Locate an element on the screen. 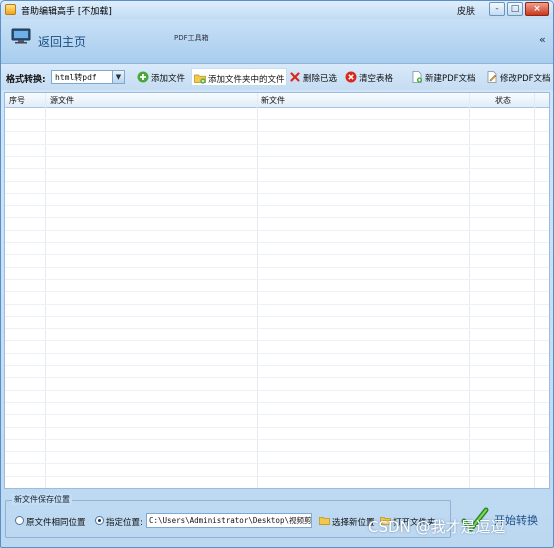 This screenshot has width=554, height=548. format-select-value: html转pdf is located at coordinates (76, 77).